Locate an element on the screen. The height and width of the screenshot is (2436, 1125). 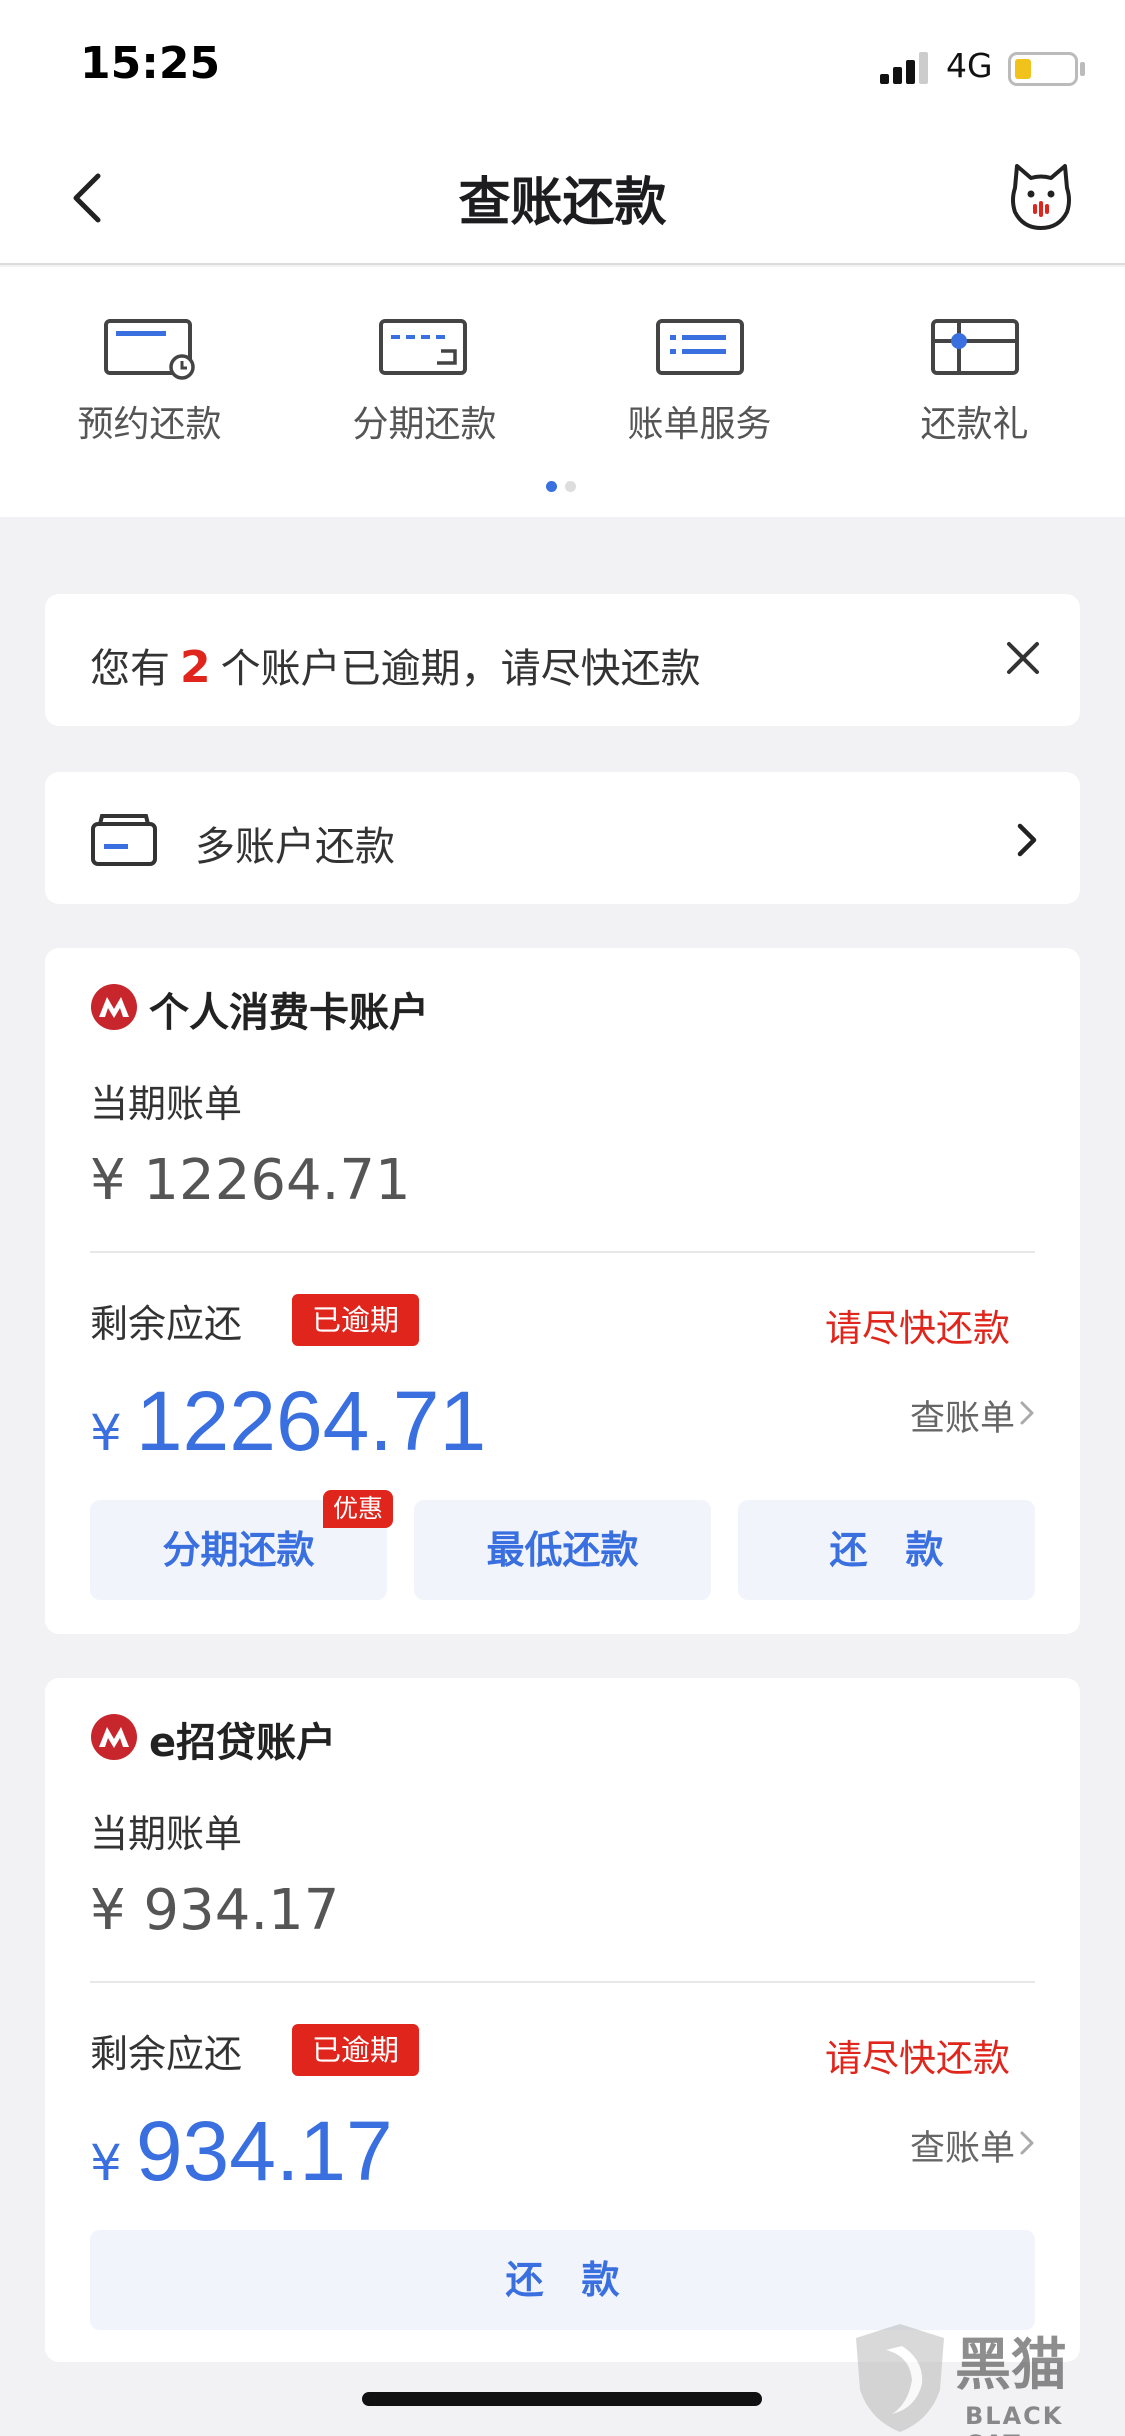
remaining-amount: ¥934.17 is located at coordinates (241, 2151).